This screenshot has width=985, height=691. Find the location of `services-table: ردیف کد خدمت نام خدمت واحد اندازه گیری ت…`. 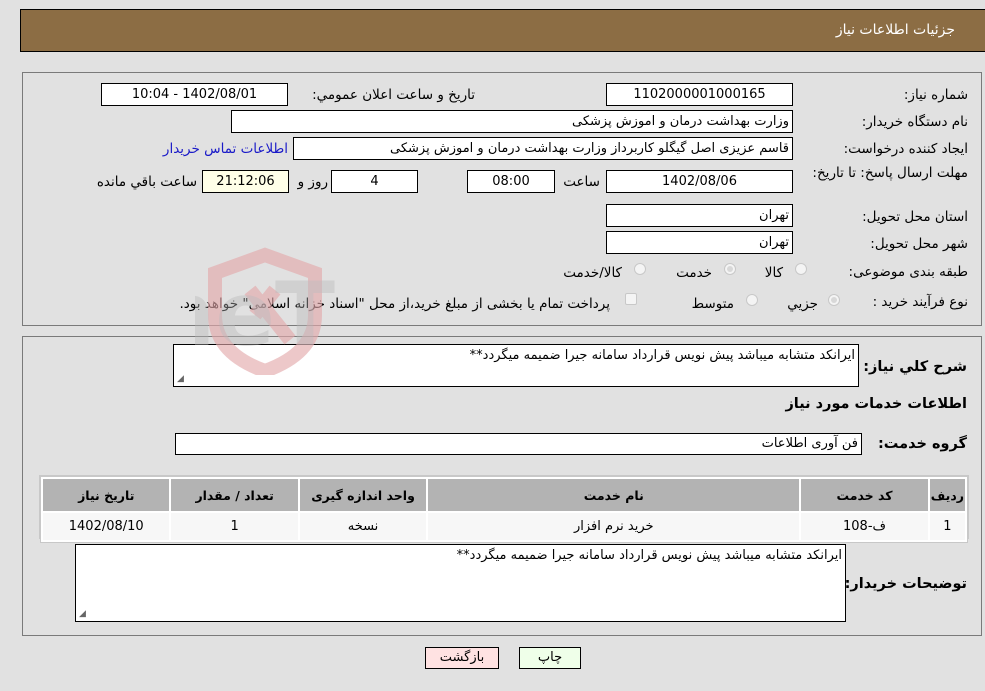

services-table: ردیف کد خدمت نام خدمت واحد اندازه گیری ت… is located at coordinates (504, 509).